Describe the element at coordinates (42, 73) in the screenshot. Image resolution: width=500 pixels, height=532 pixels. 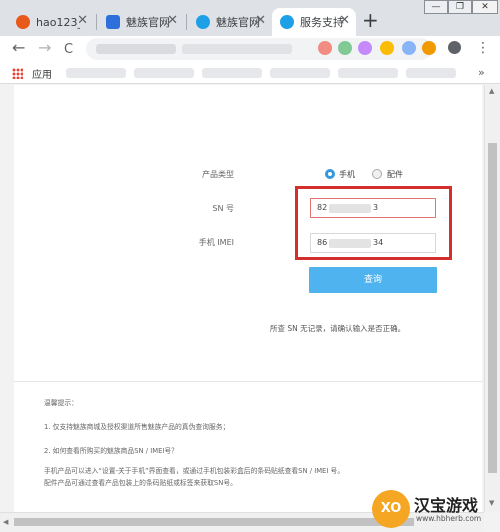
I see `apps-label: 应用` at that location.